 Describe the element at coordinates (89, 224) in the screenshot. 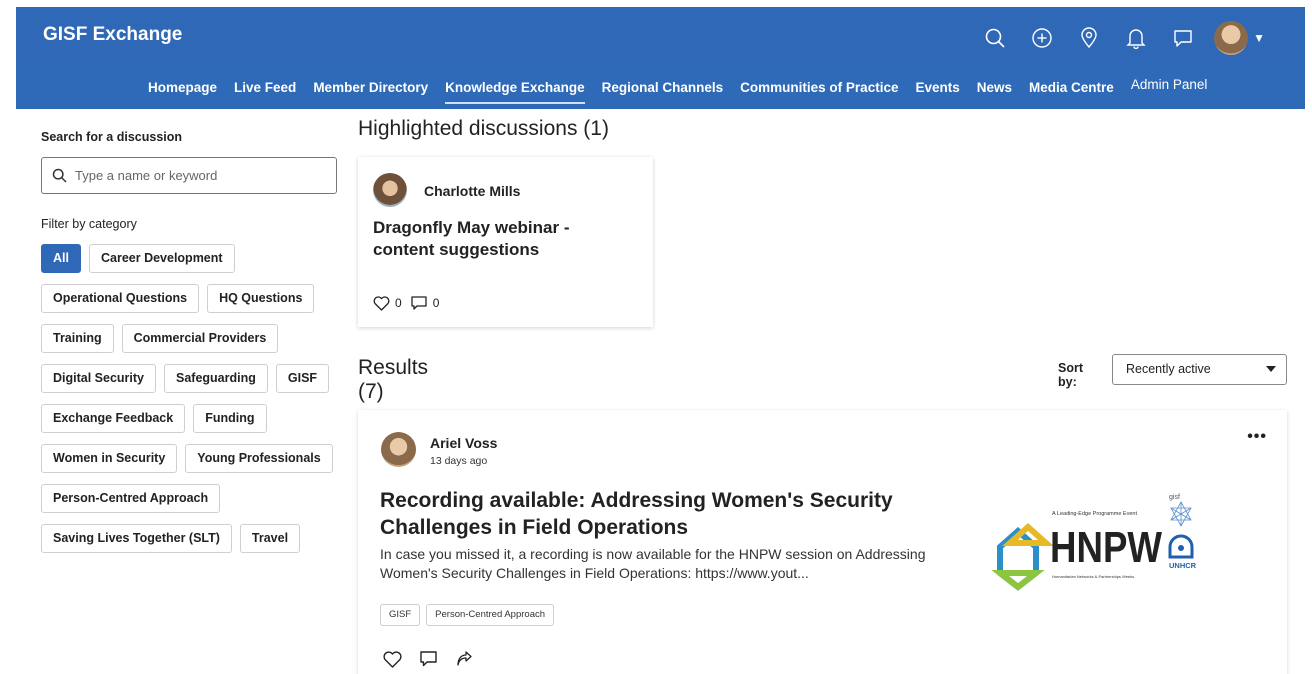

I see `filter-label: Filter by category` at that location.